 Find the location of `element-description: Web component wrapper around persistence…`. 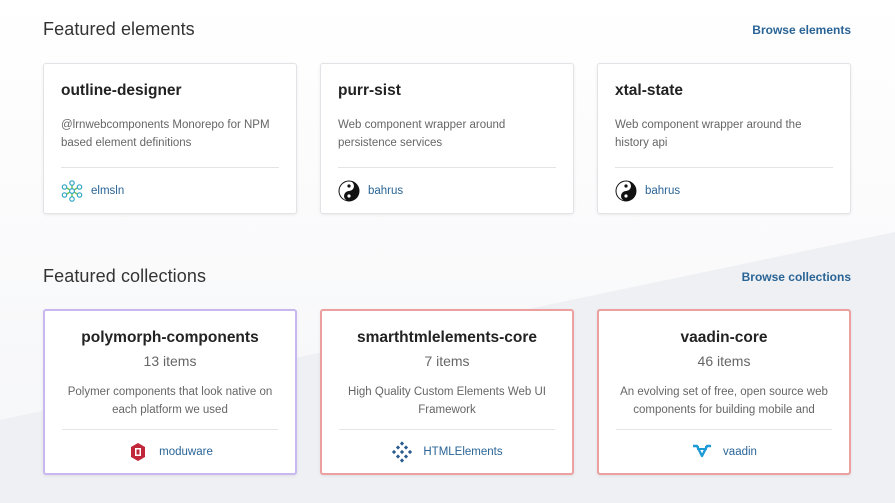

element-description: Web component wrapper around persistence… is located at coordinates (422, 134).